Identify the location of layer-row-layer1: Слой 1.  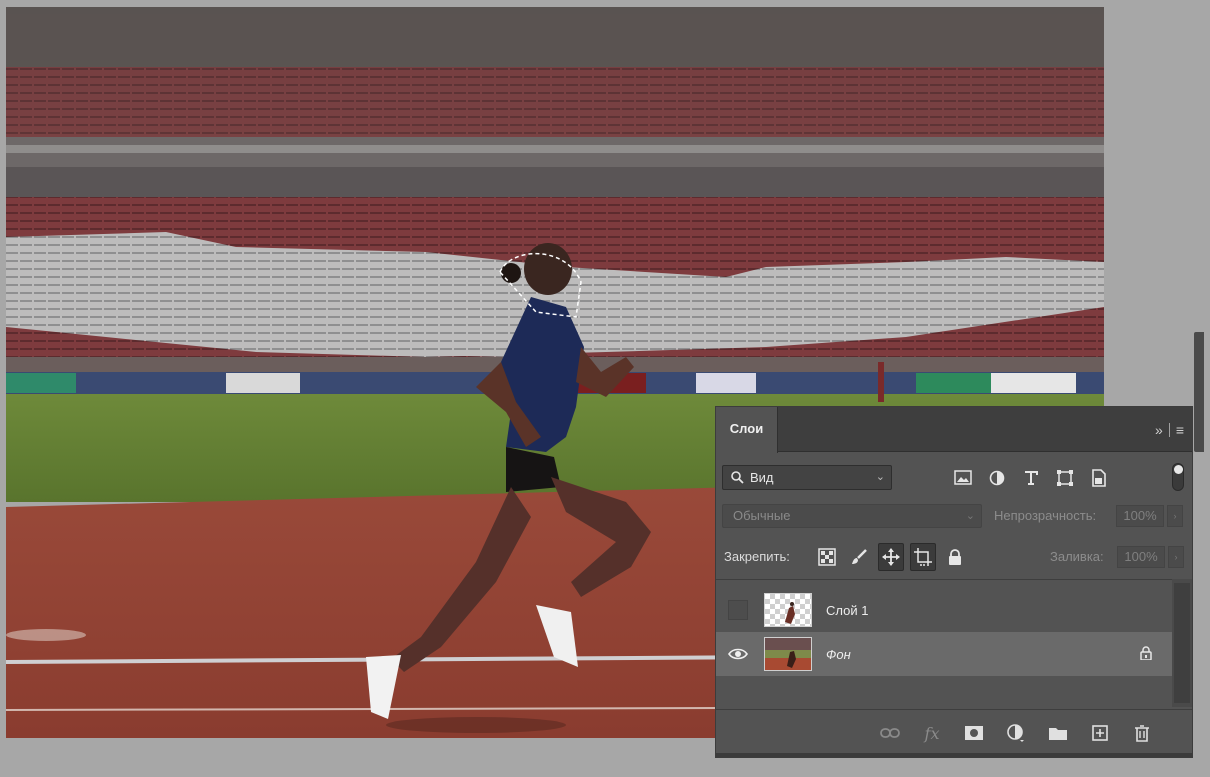
(944, 610).